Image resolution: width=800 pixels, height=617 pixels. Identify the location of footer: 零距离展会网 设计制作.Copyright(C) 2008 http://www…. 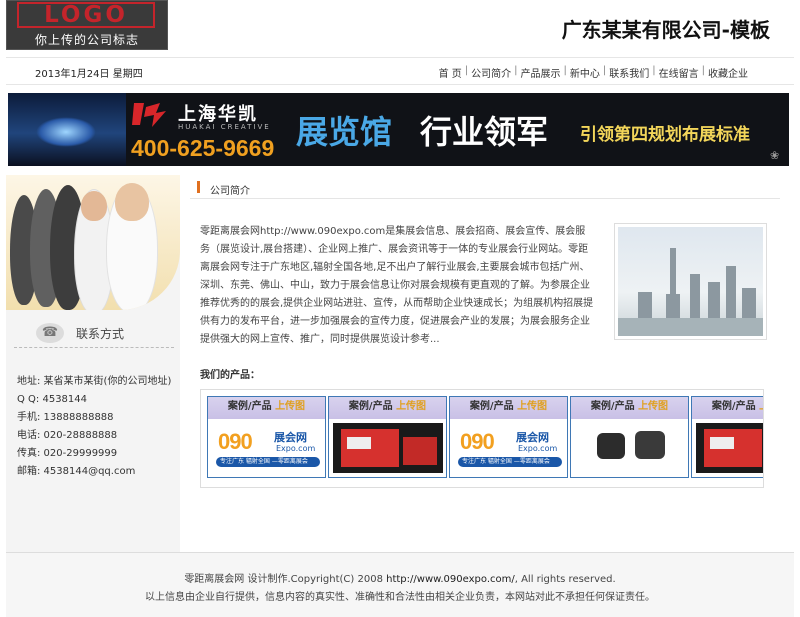
(400, 584).